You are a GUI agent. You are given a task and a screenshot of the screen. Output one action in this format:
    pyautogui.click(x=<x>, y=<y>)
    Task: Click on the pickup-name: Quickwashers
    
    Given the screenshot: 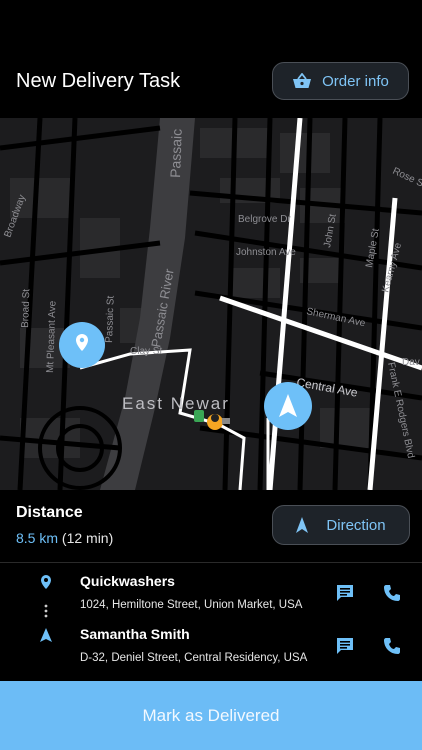 What is the action you would take?
    pyautogui.click(x=127, y=581)
    